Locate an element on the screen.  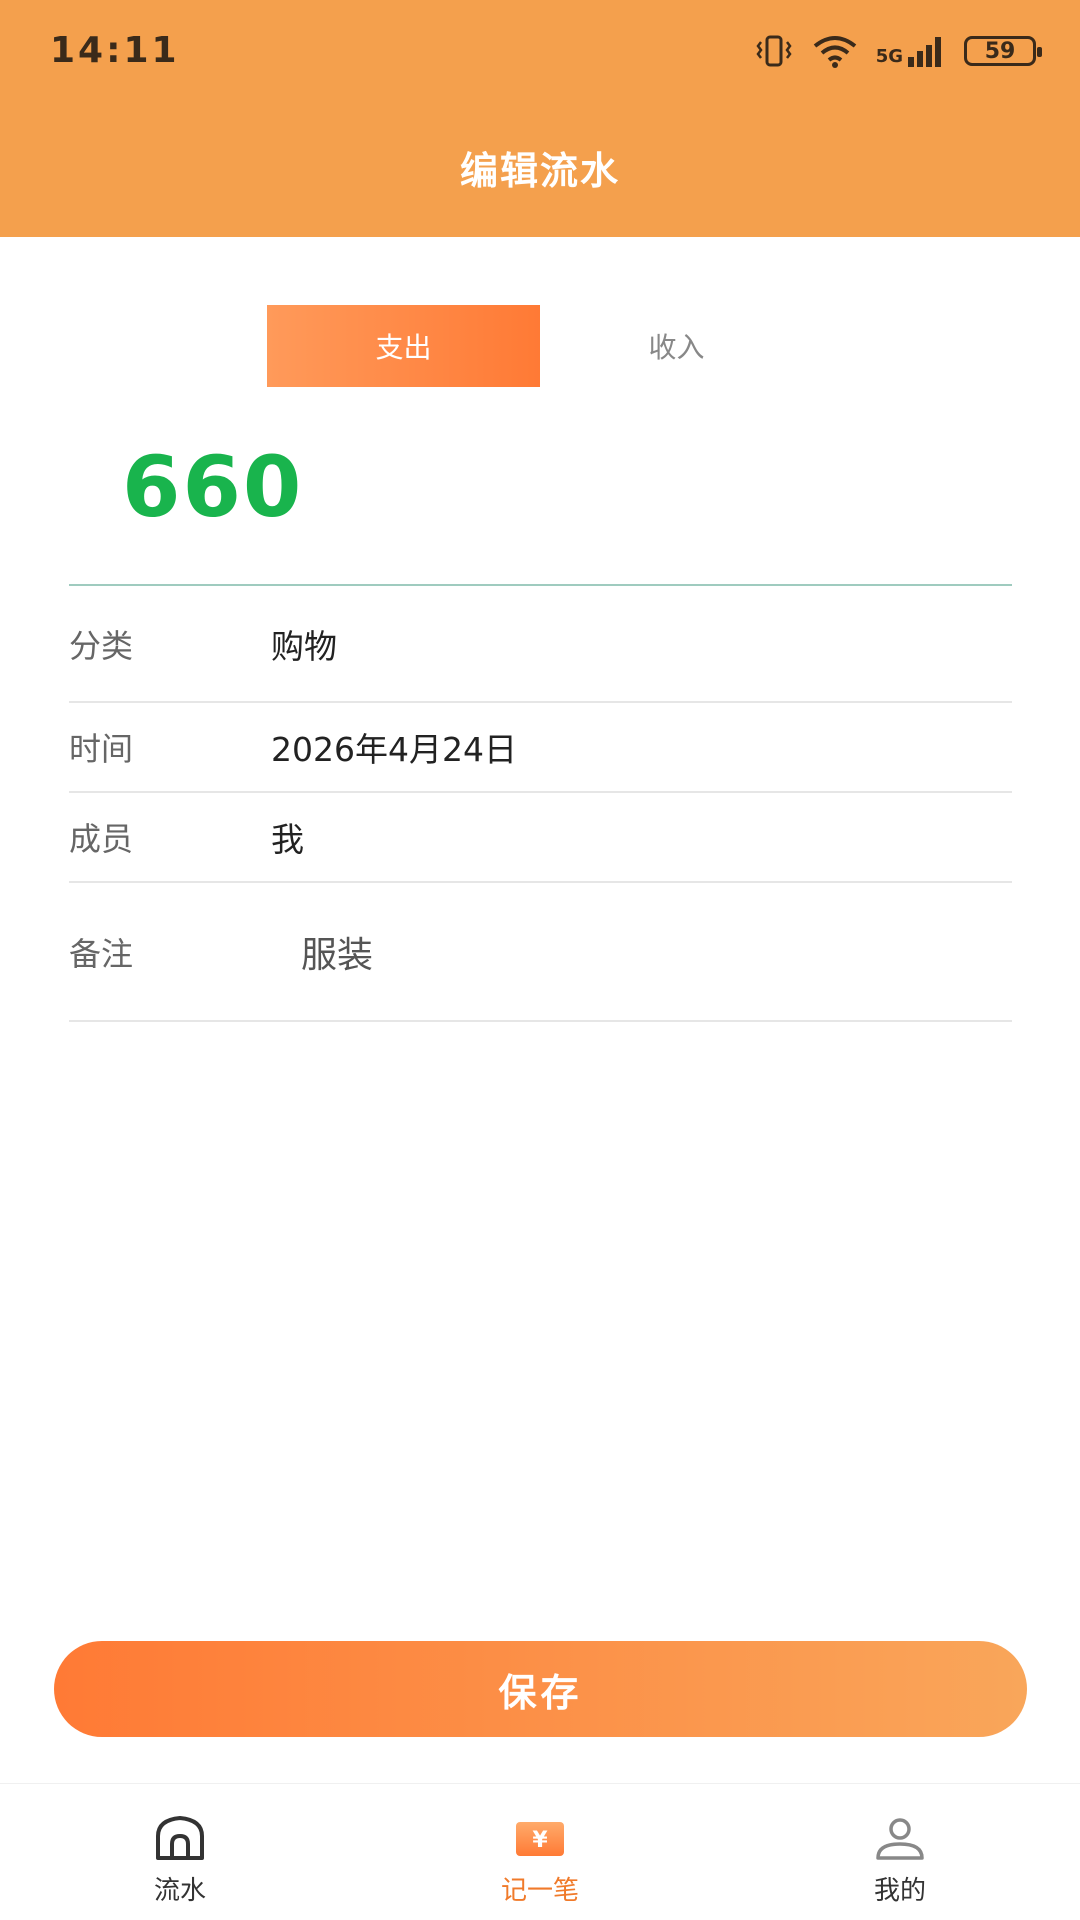
user-icon is located at coordinates (900, 1839).